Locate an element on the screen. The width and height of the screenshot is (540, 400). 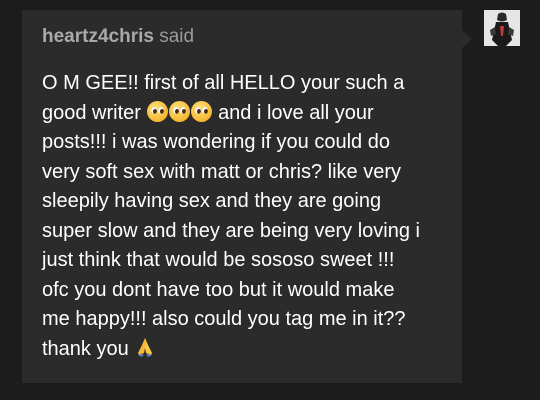
avatar-image is located at coordinates (502, 28).